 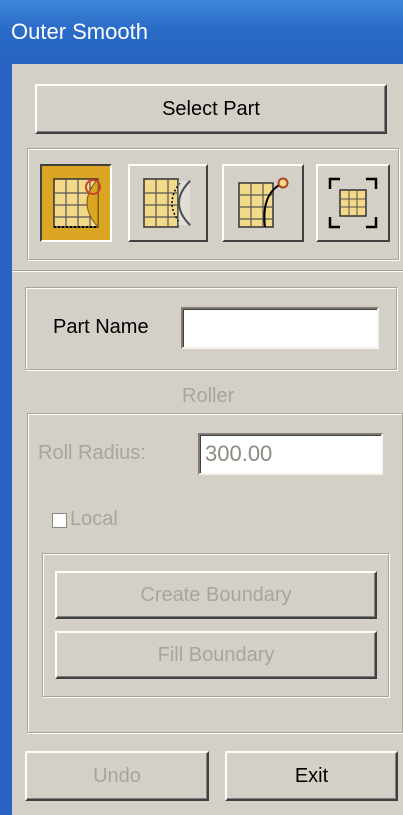 What do you see at coordinates (94, 519) in the screenshot?
I see `local-label: Local` at bounding box center [94, 519].